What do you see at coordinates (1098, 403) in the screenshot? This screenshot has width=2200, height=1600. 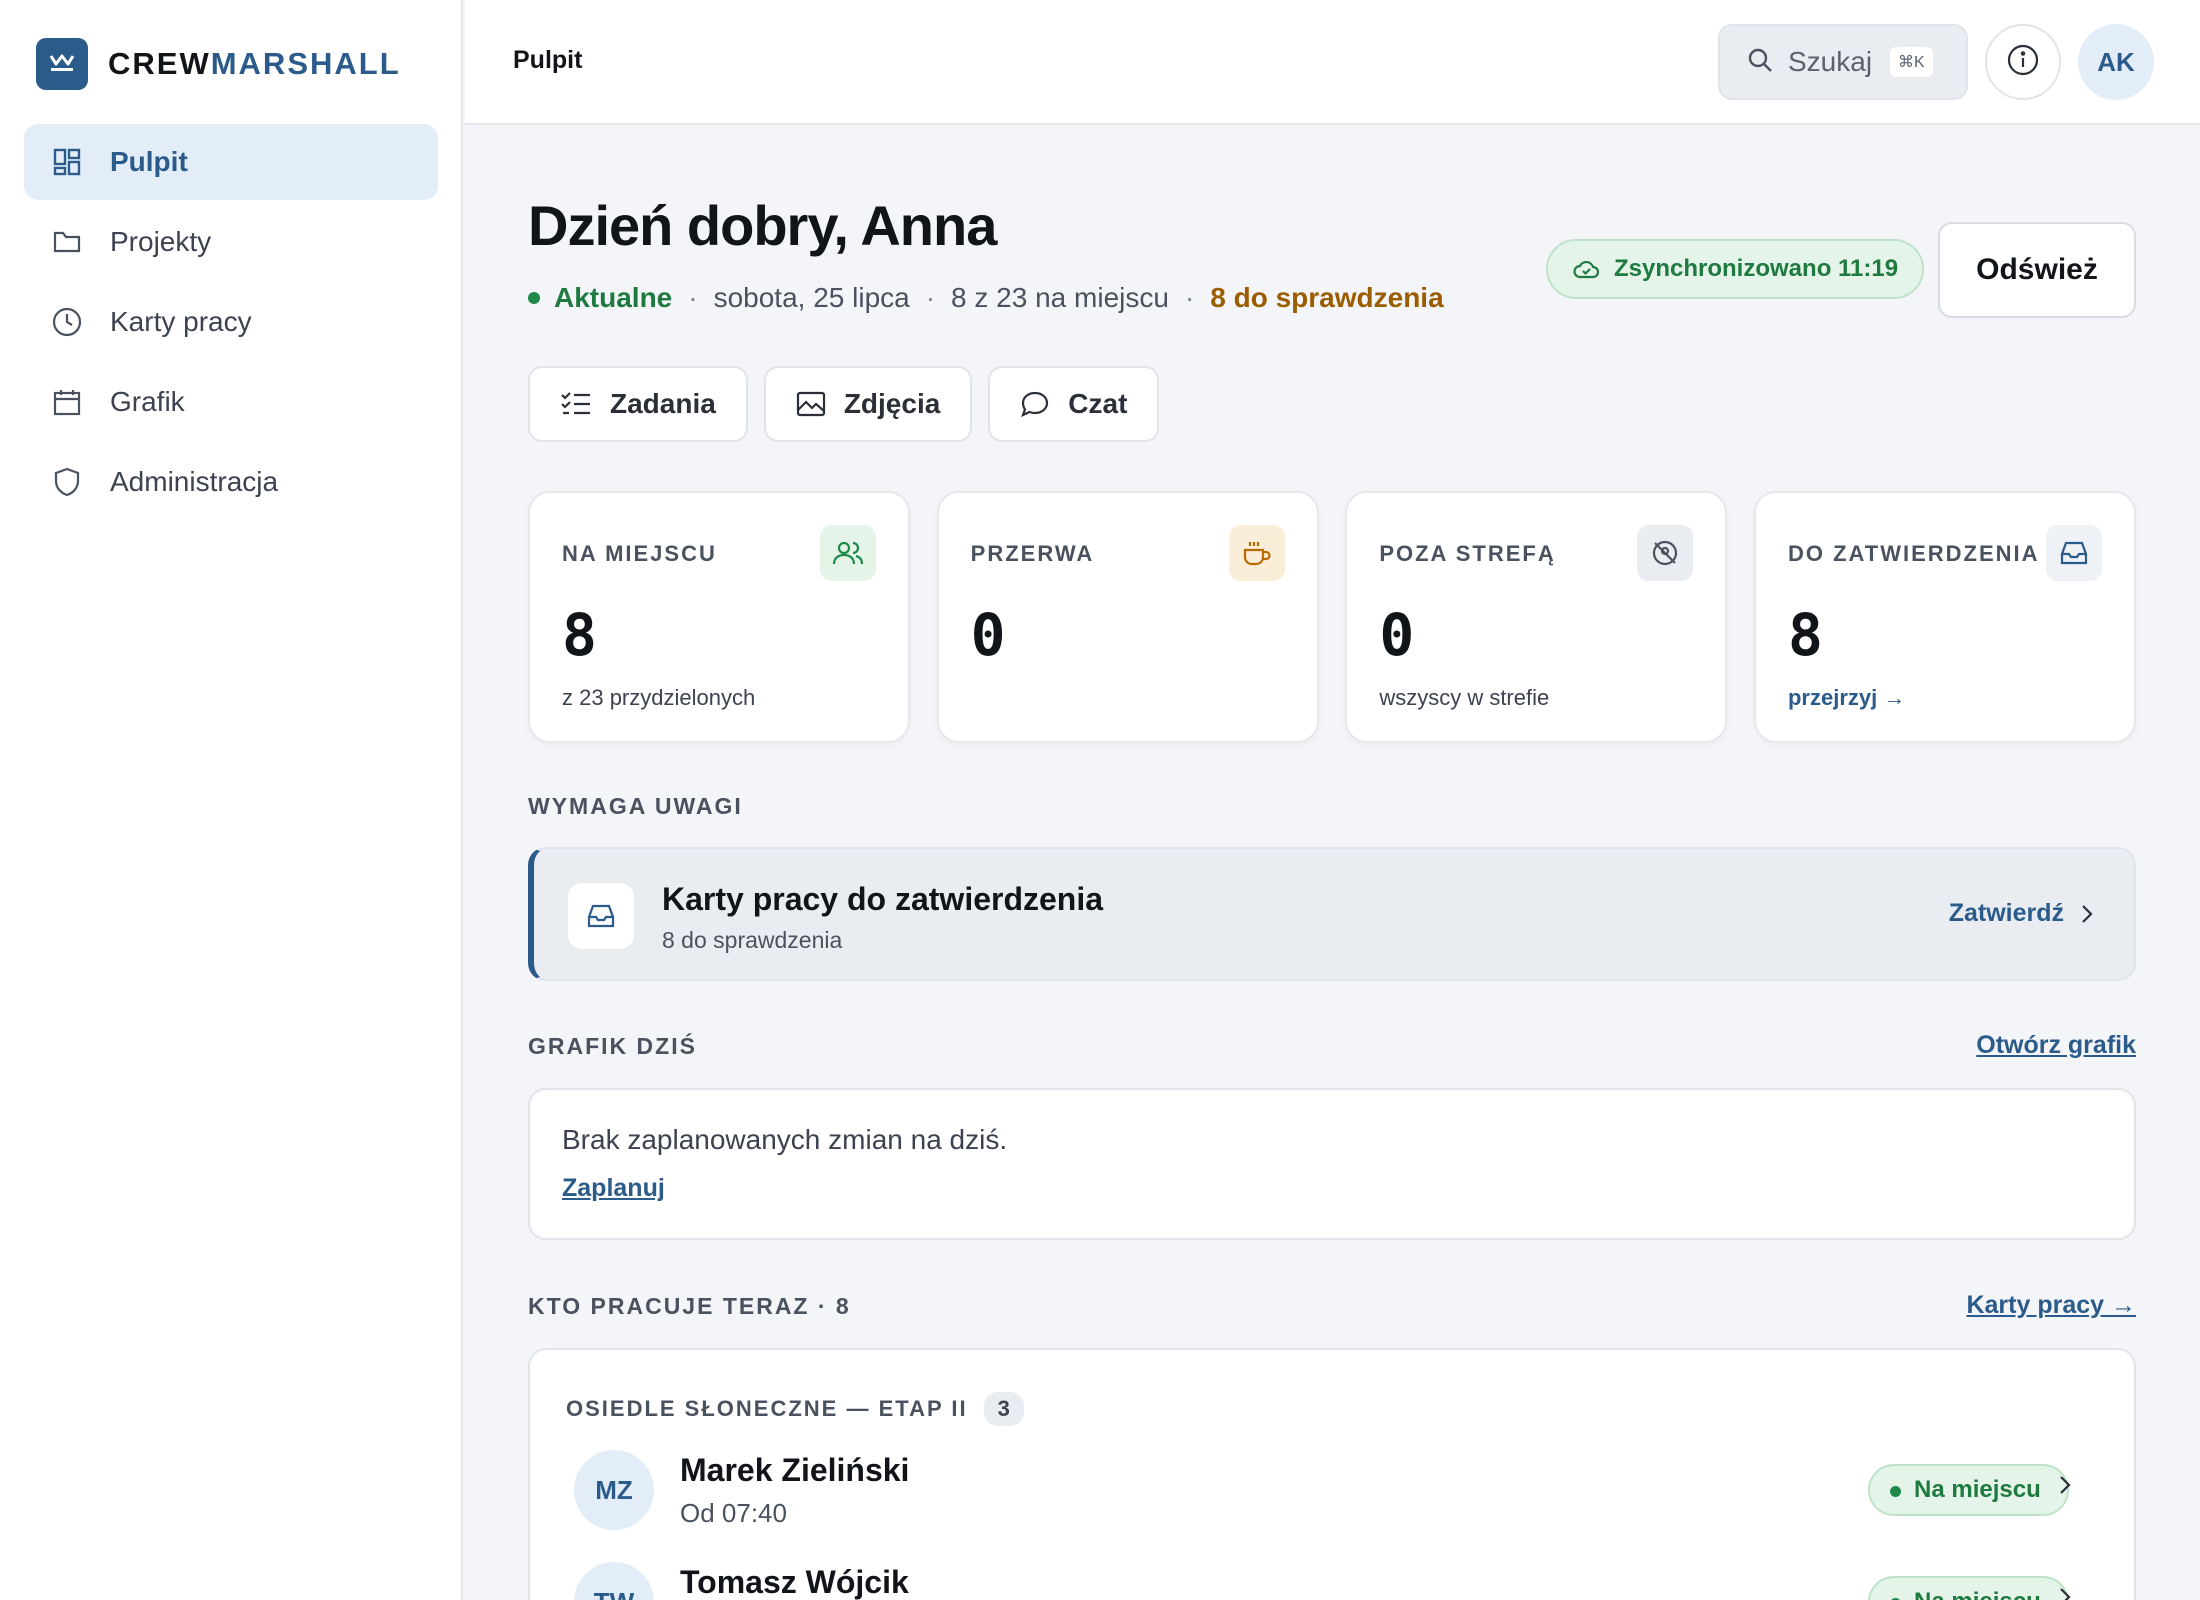 I see `tab-label: Czat` at bounding box center [1098, 403].